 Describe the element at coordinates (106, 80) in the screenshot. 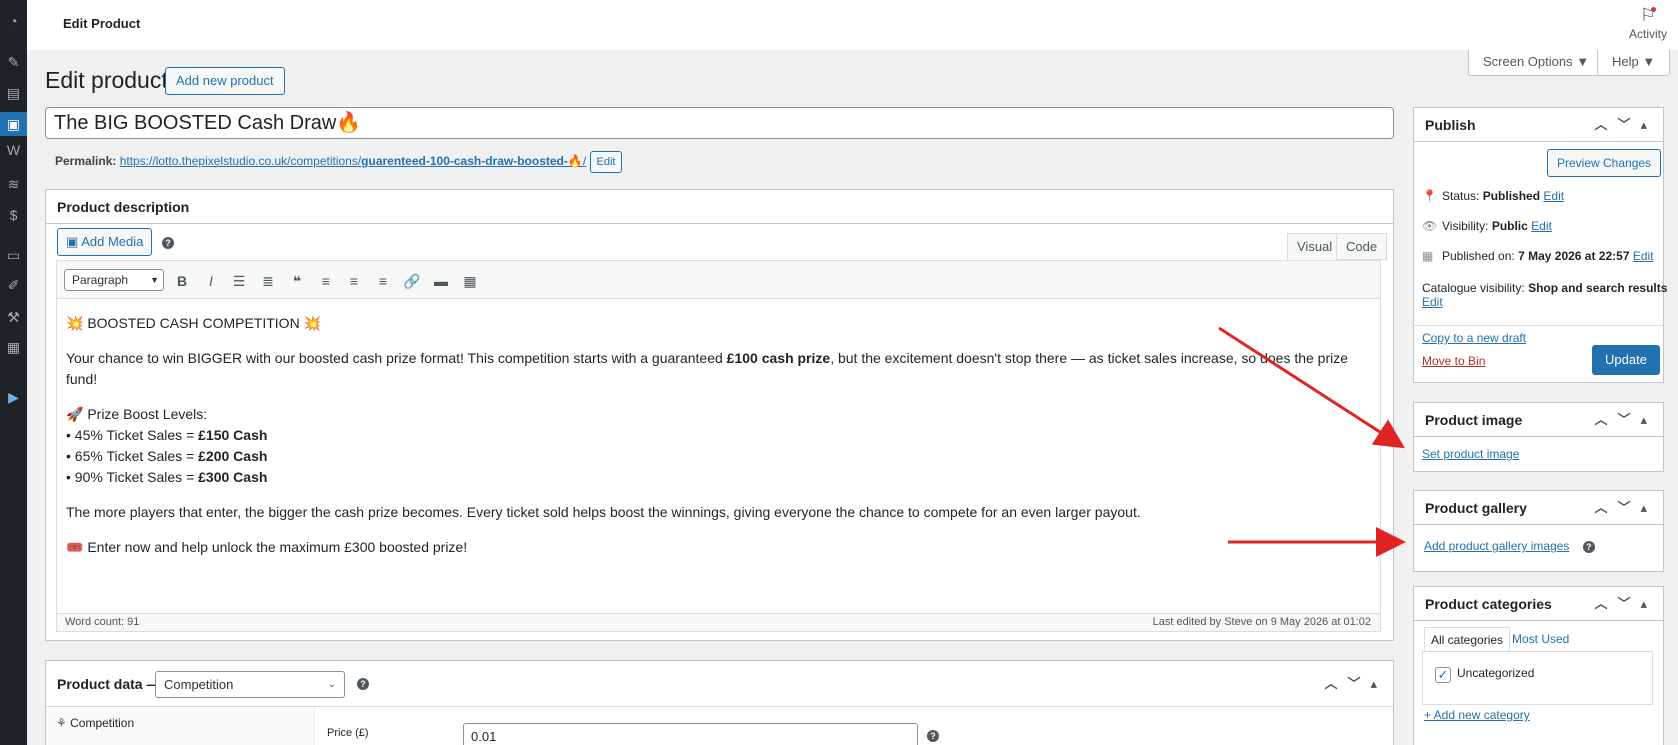

I see `page-title: Edit product` at that location.